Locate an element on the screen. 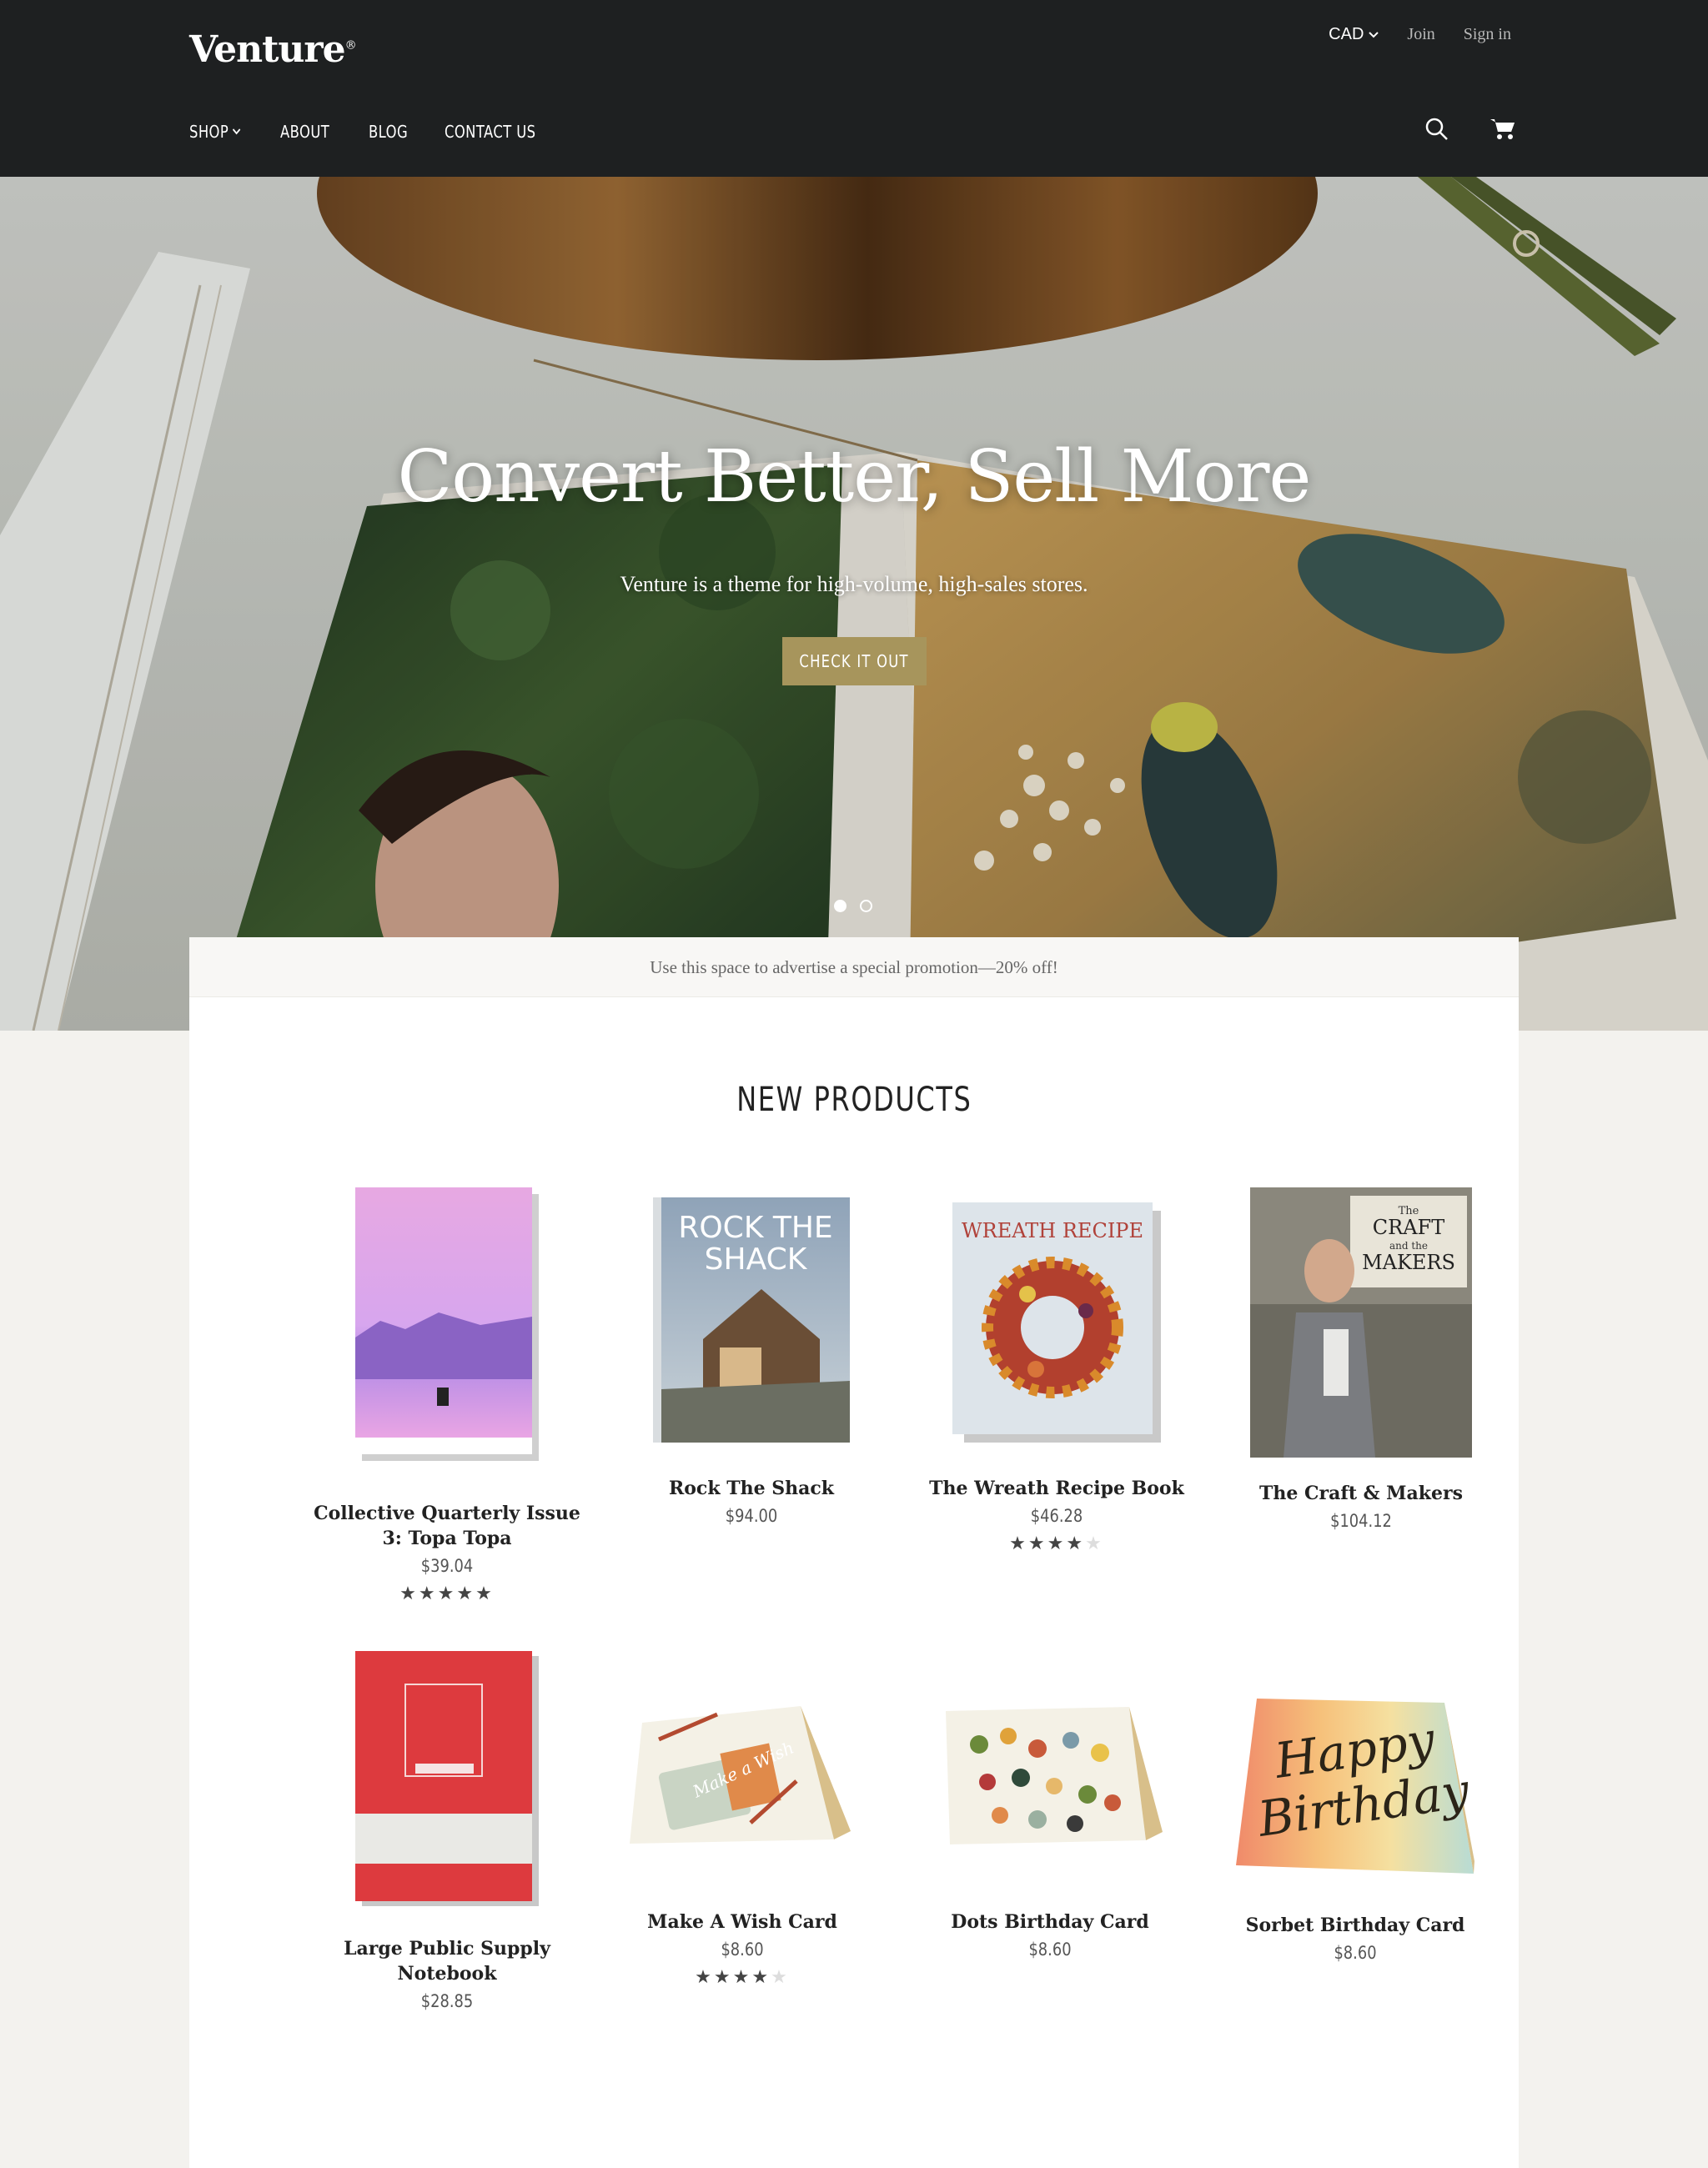  header-icons is located at coordinates (1470, 129).